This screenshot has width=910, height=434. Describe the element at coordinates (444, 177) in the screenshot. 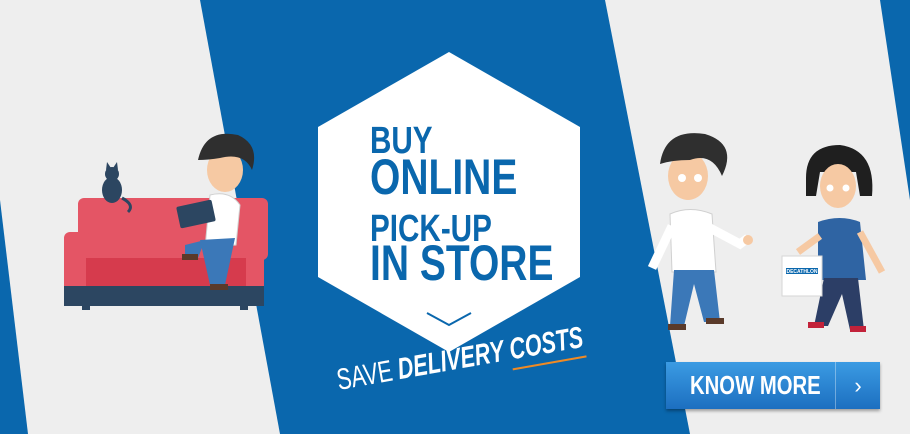

I see `headline-online: ONLINE` at that location.